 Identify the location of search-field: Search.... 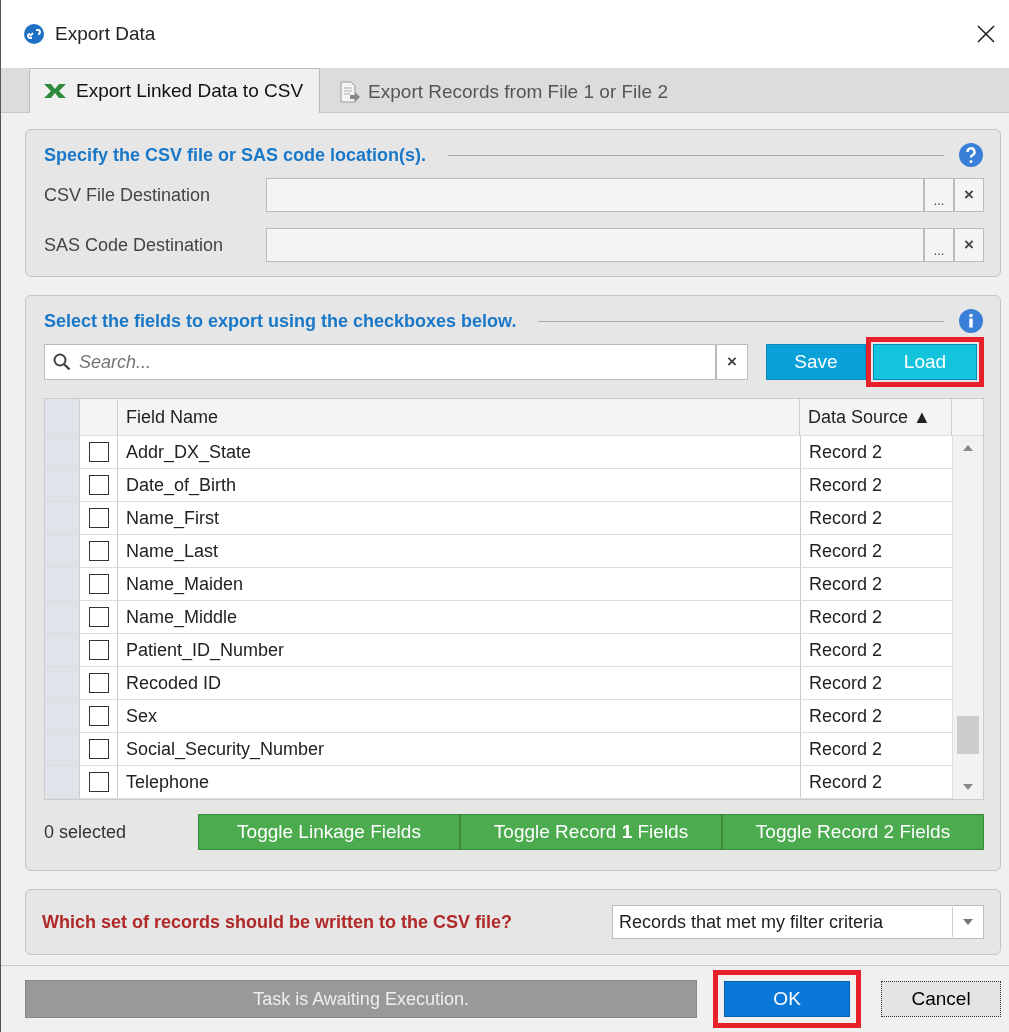
(380, 362).